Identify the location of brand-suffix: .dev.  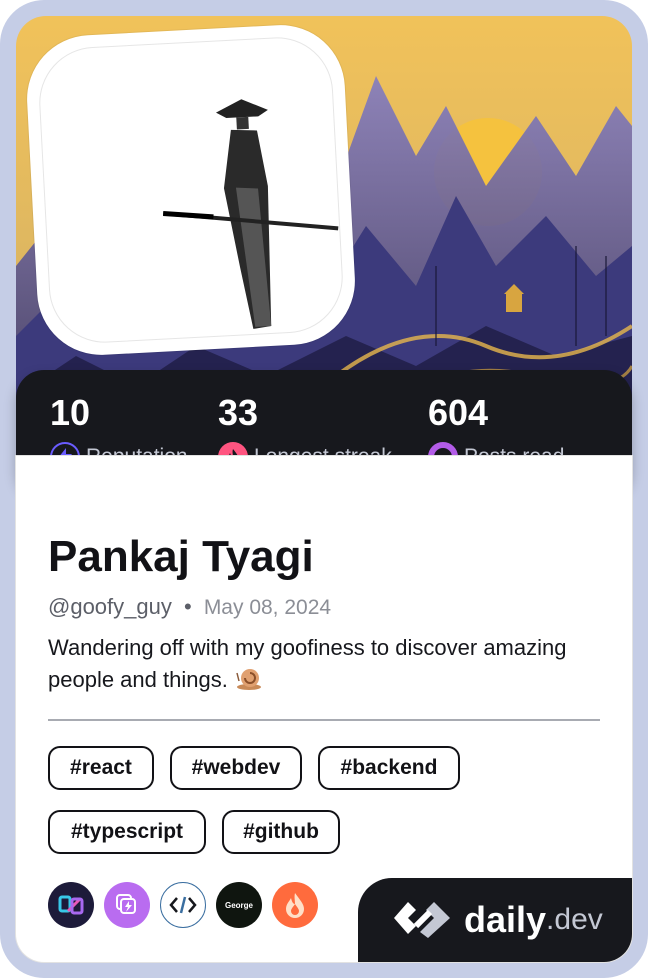
(574, 919).